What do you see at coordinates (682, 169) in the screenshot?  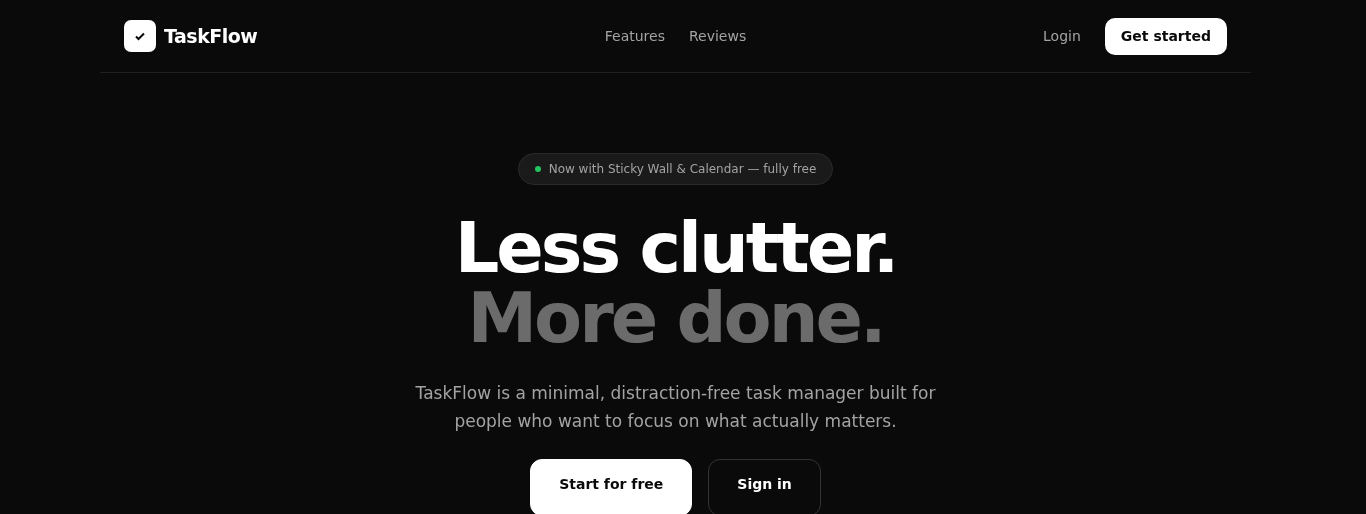 I see `announcement-text: Now with Sticky Wall & Calendar — fully free` at bounding box center [682, 169].